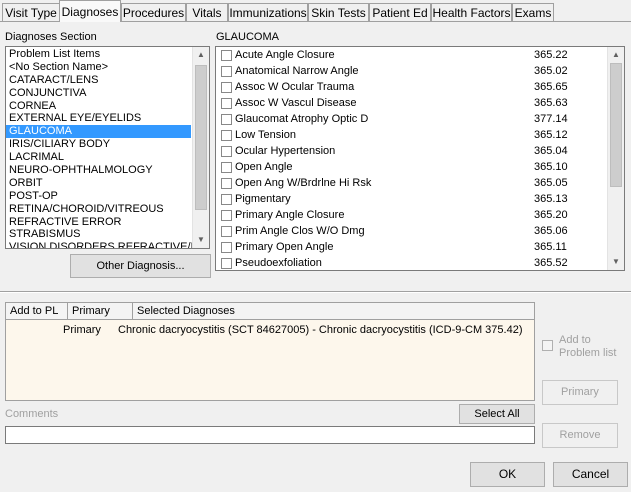 This screenshot has width=631, height=492. Describe the element at coordinates (471, 12) in the screenshot. I see `tab-health-factors: Health Factors` at that location.